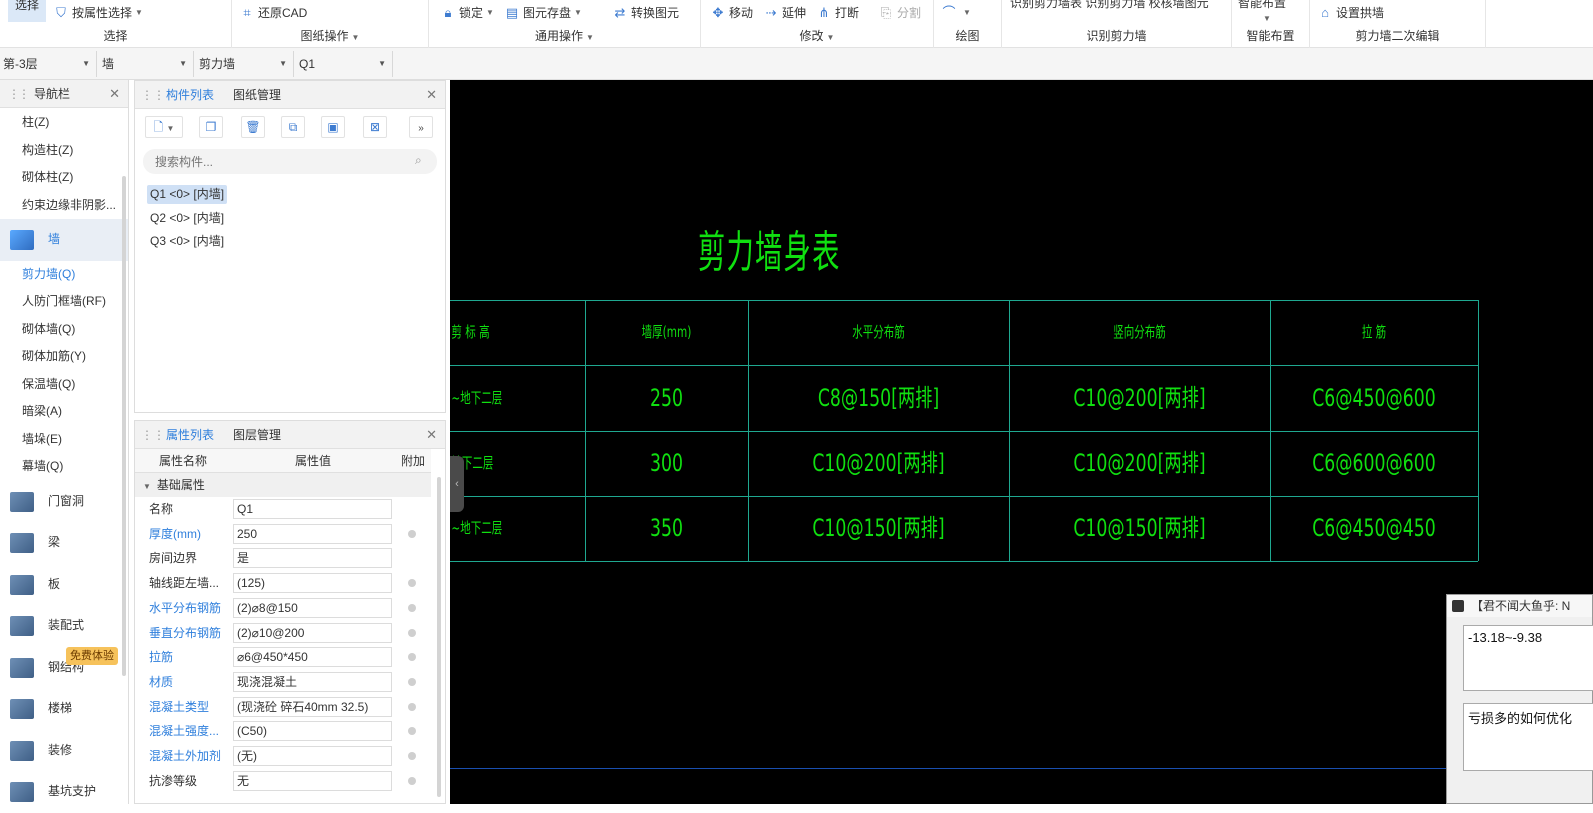 The image size is (1593, 813). Describe the element at coordinates (838, 13) in the screenshot. I see `break-button: ⋔ 打断` at that location.